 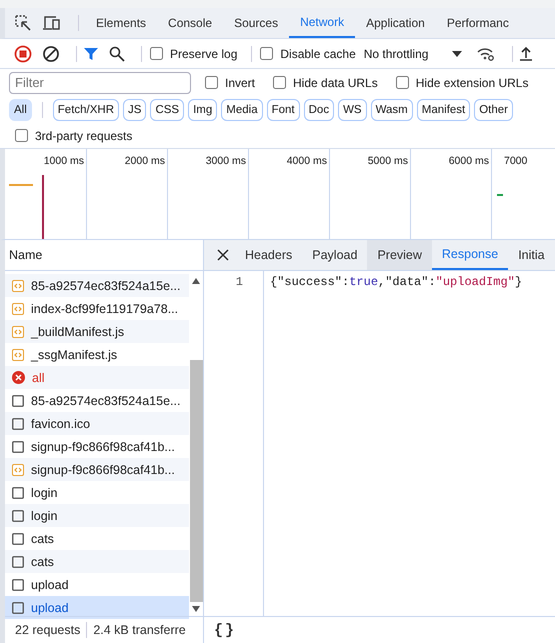 I want to click on type-filter-chip: Font, so click(x=283, y=109).